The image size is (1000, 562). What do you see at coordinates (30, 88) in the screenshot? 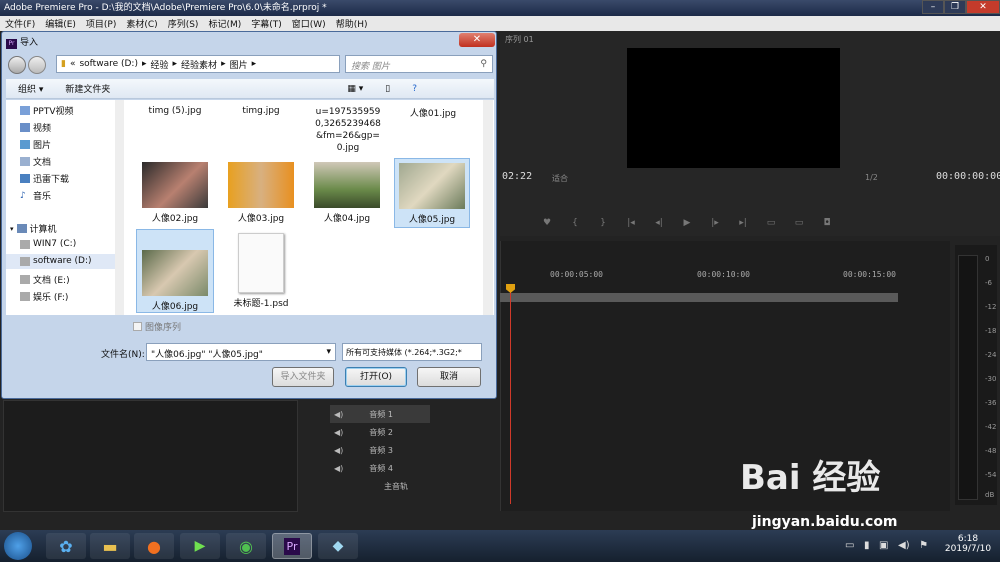
I see `organize-button: 组织 ▾` at bounding box center [30, 88].